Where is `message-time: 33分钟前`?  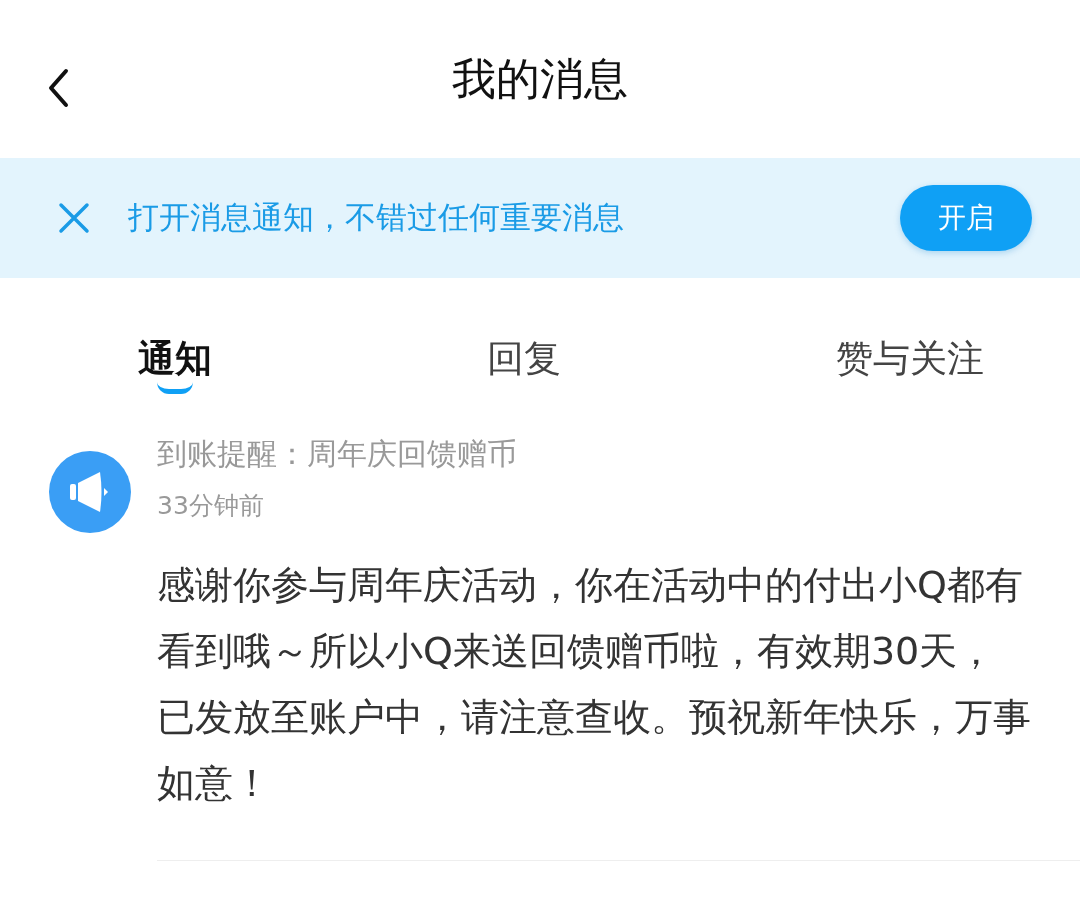 message-time: 33分钟前 is located at coordinates (210, 506).